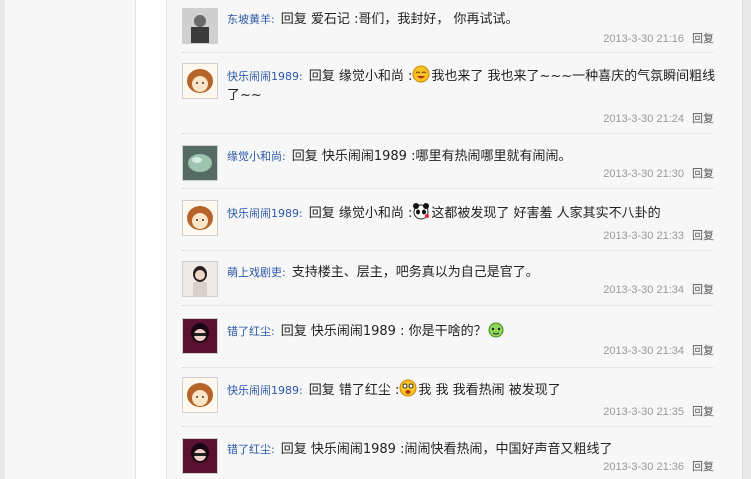 The height and width of the screenshot is (479, 751). I want to click on timestamp: 2013-3-30 21:30, so click(643, 174).